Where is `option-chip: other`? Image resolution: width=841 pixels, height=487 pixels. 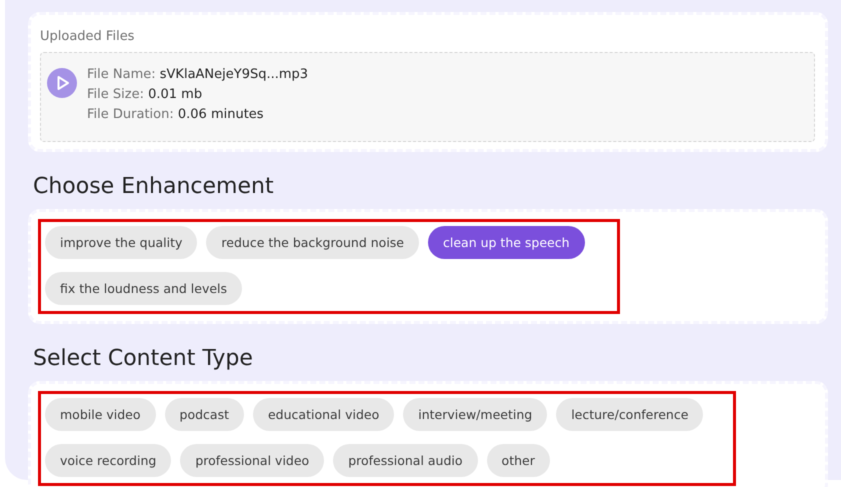
option-chip: other is located at coordinates (518, 460).